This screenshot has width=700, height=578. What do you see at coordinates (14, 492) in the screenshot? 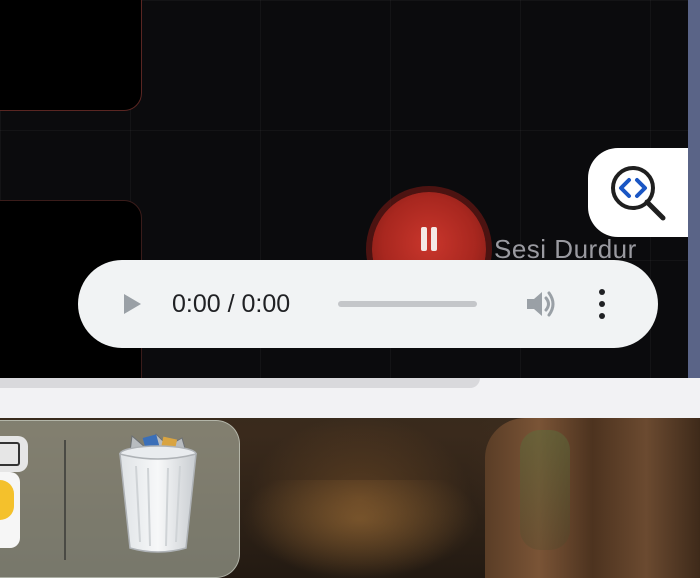
I see `app-partial-icon` at bounding box center [14, 492].